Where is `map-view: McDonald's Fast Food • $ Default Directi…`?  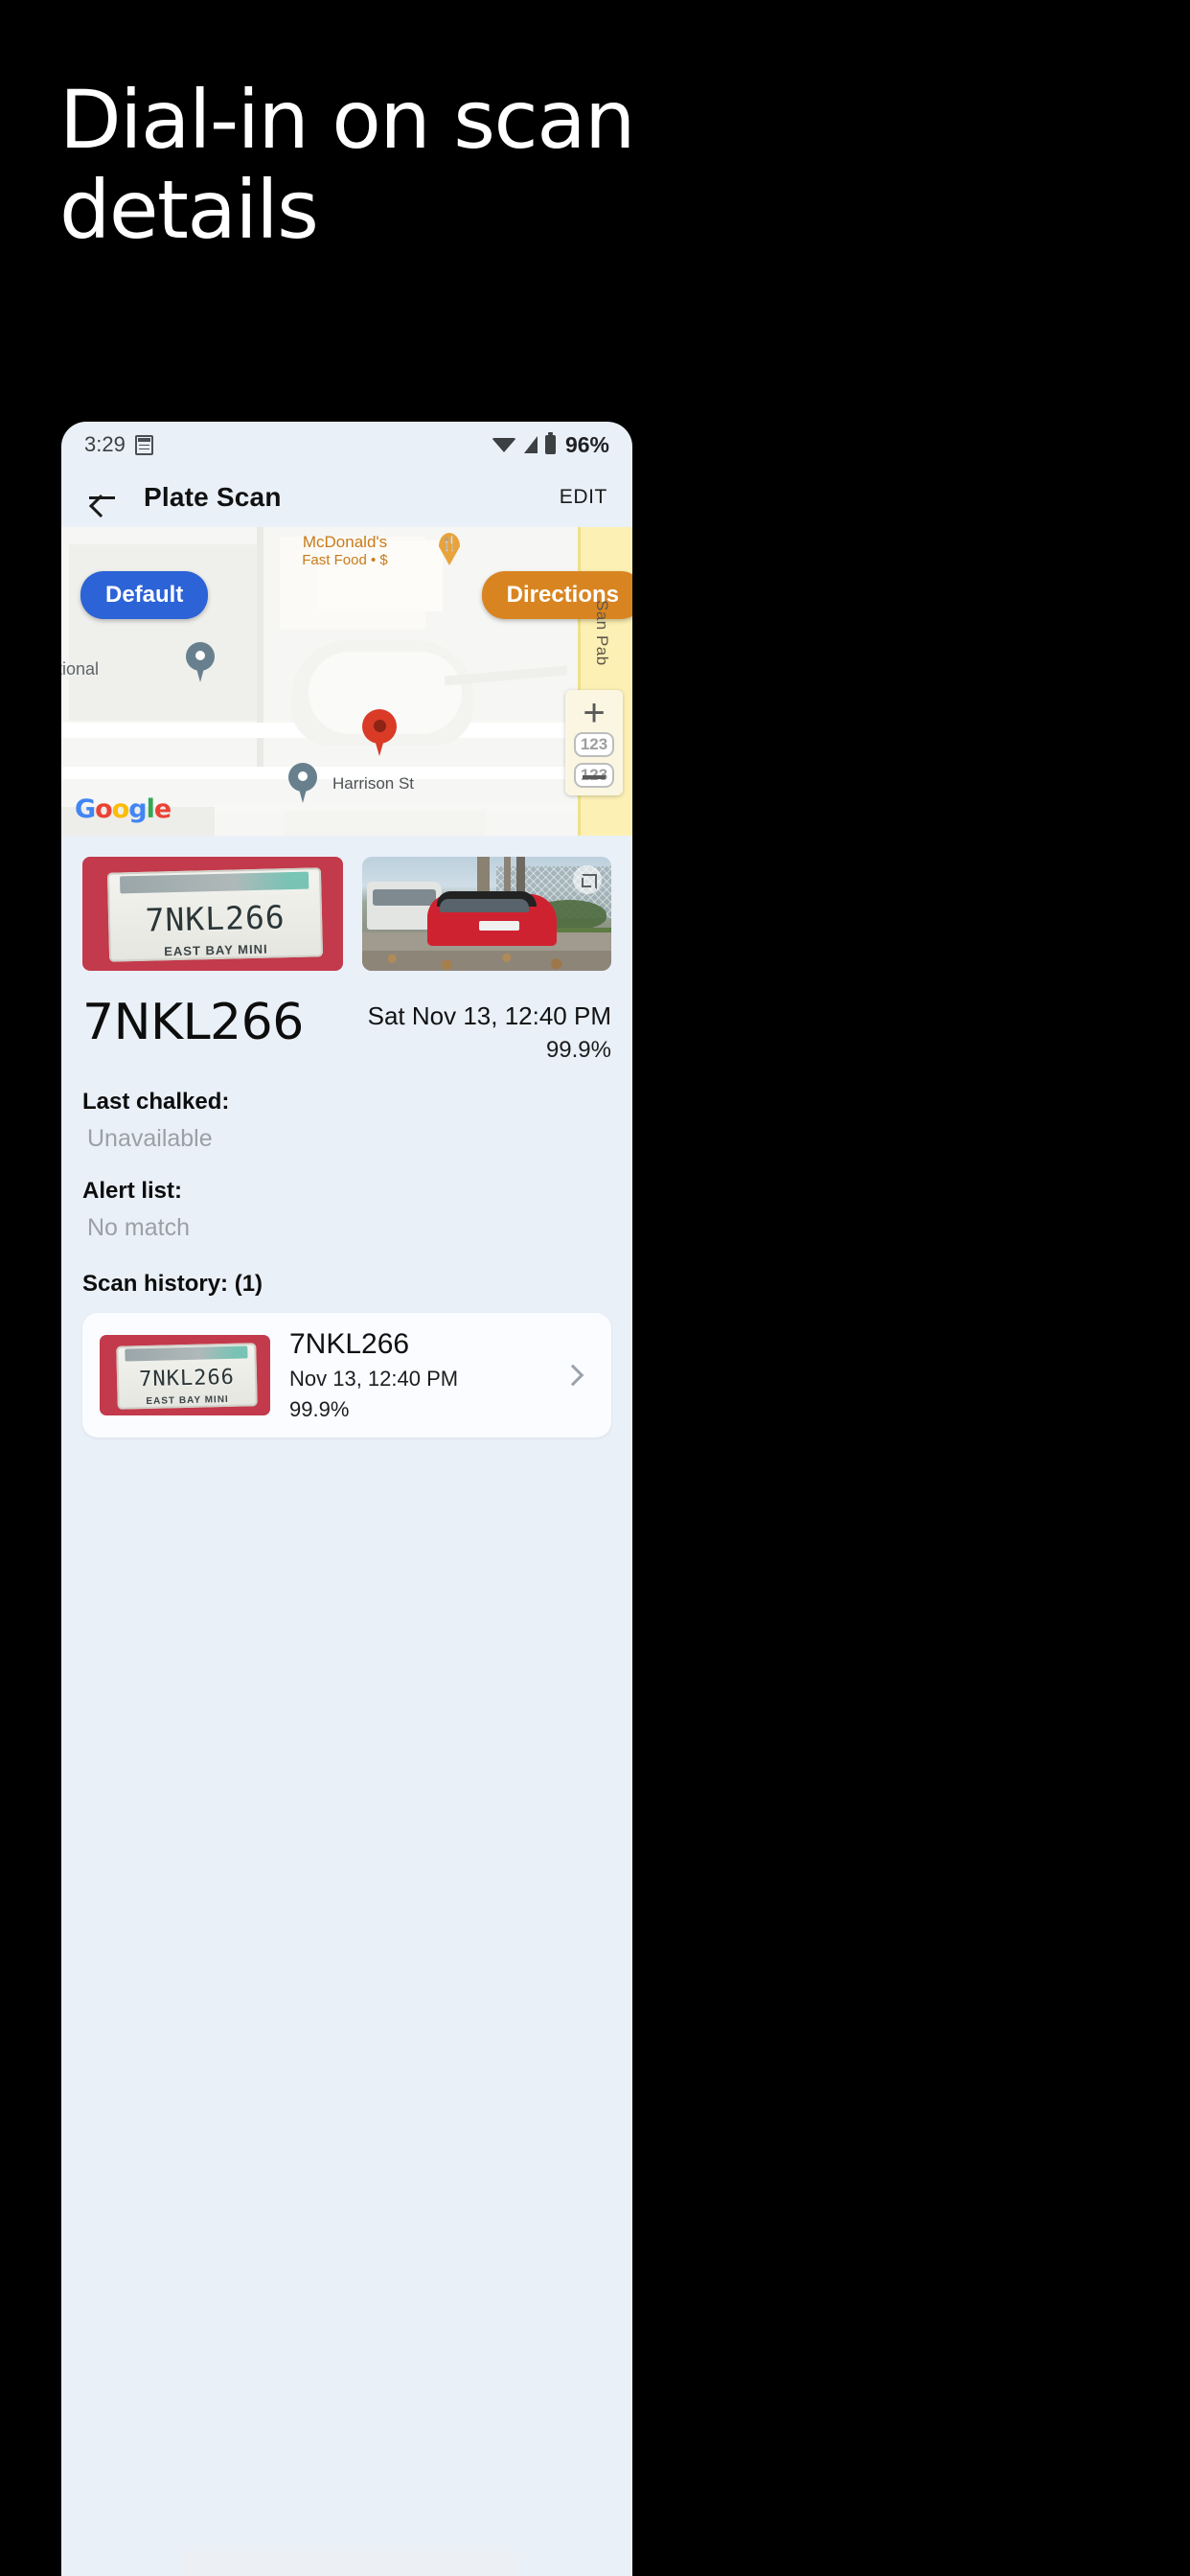
map-view: McDonald's Fast Food • $ Default Directi… is located at coordinates (347, 681).